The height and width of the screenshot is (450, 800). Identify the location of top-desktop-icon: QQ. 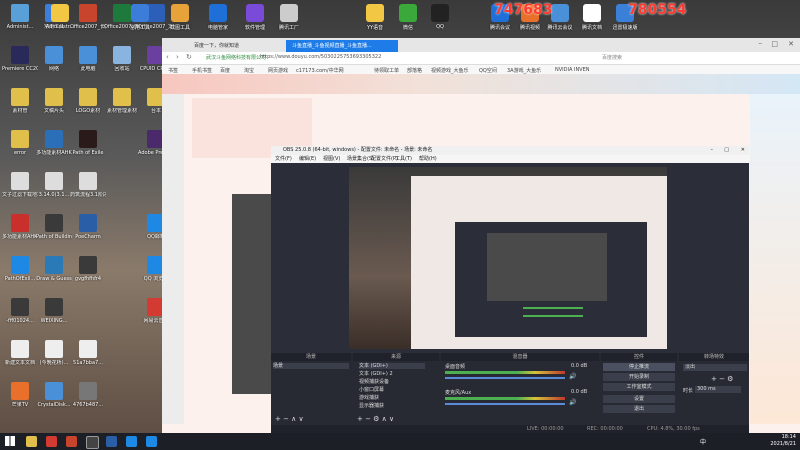
(440, 17).